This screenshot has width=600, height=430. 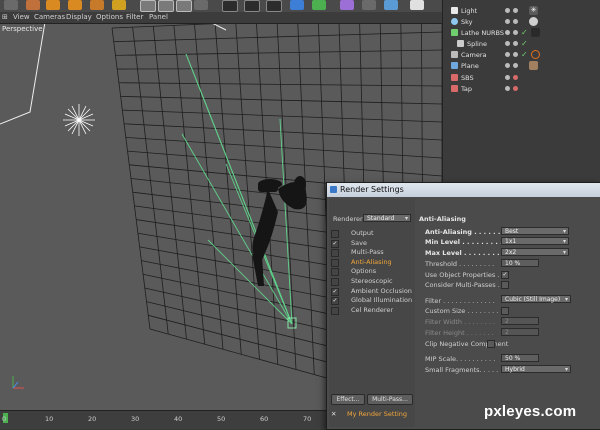 What do you see at coordinates (536, 299) in the screenshot?
I see `filter-dropdown: Cubic (Still Image)` at bounding box center [536, 299].